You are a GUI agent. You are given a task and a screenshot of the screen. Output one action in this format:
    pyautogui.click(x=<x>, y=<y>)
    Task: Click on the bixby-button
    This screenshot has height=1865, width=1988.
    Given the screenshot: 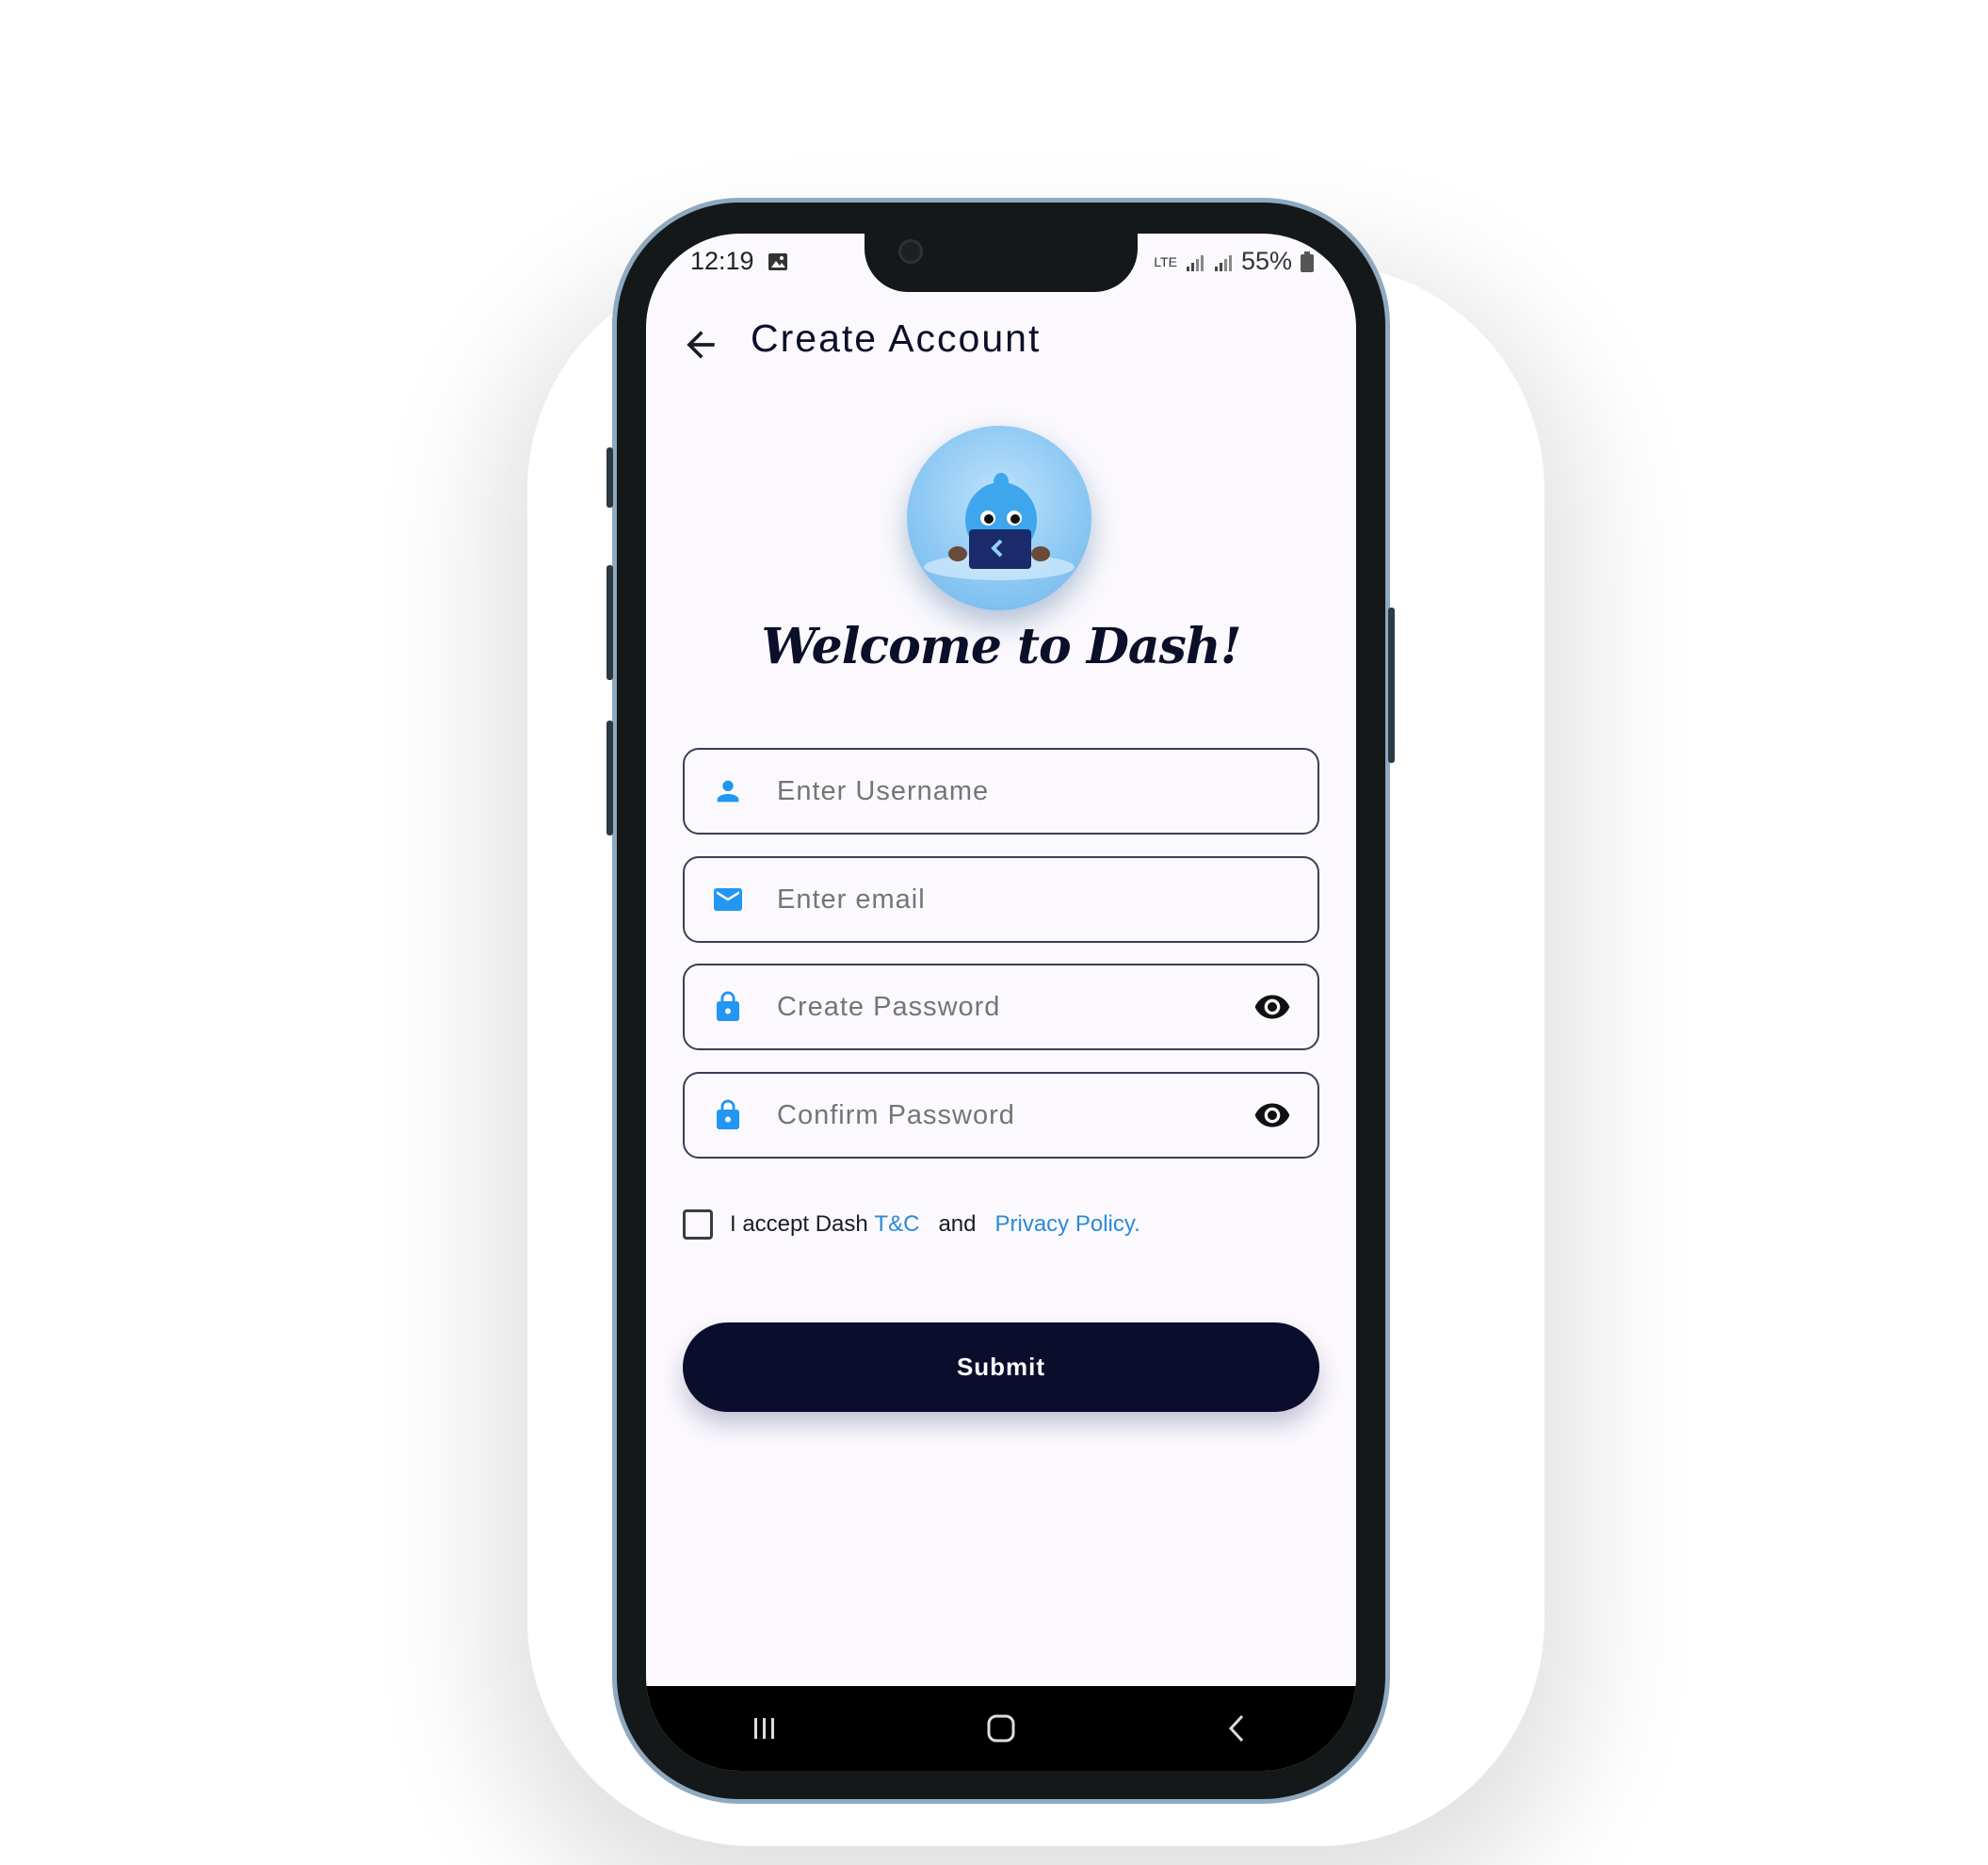 What is the action you would take?
    pyautogui.click(x=609, y=778)
    